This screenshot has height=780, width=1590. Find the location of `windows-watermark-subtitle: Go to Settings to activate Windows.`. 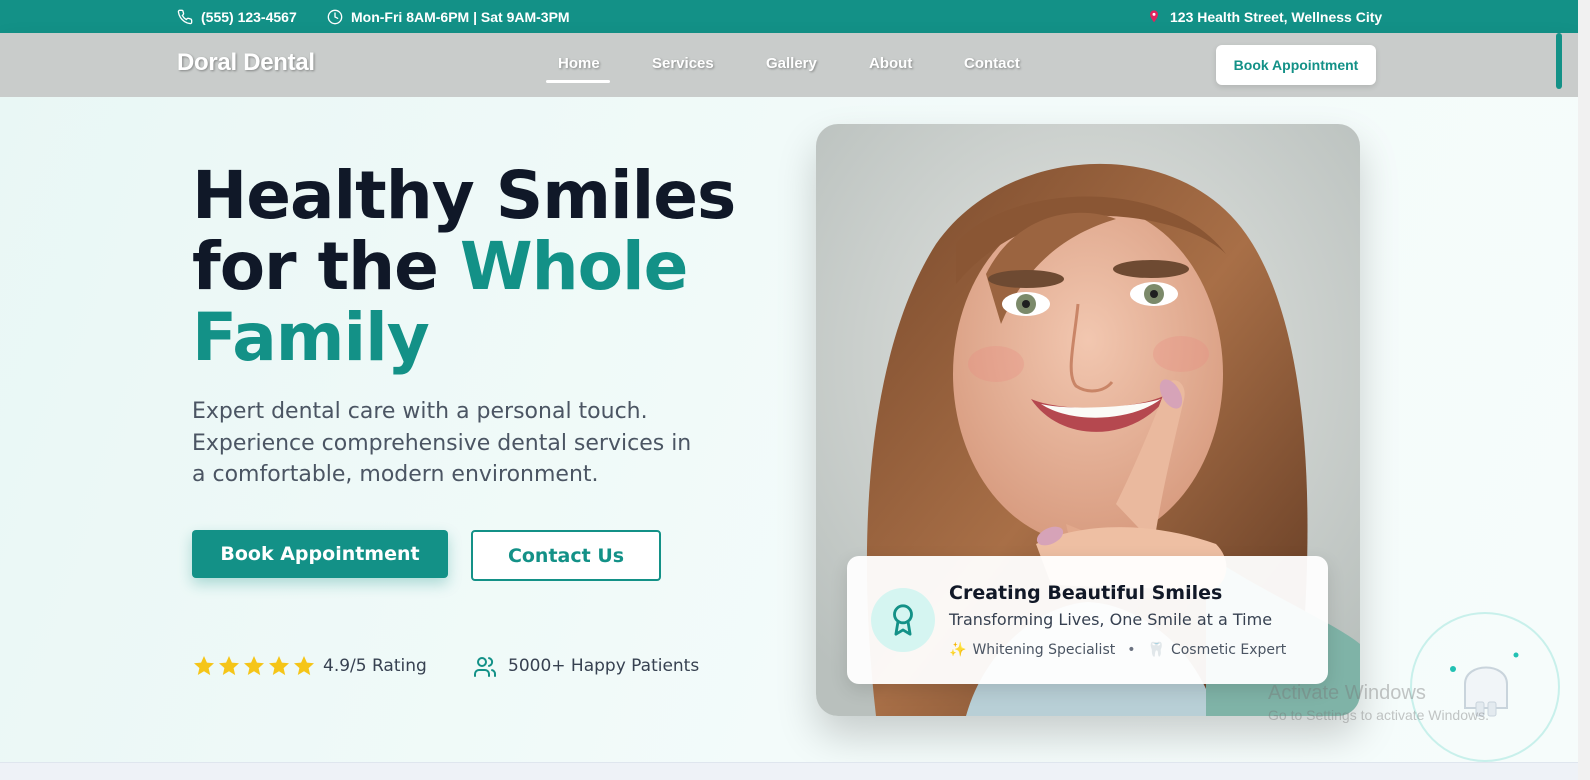

windows-watermark-subtitle: Go to Settings to activate Windows. is located at coordinates (1378, 715).